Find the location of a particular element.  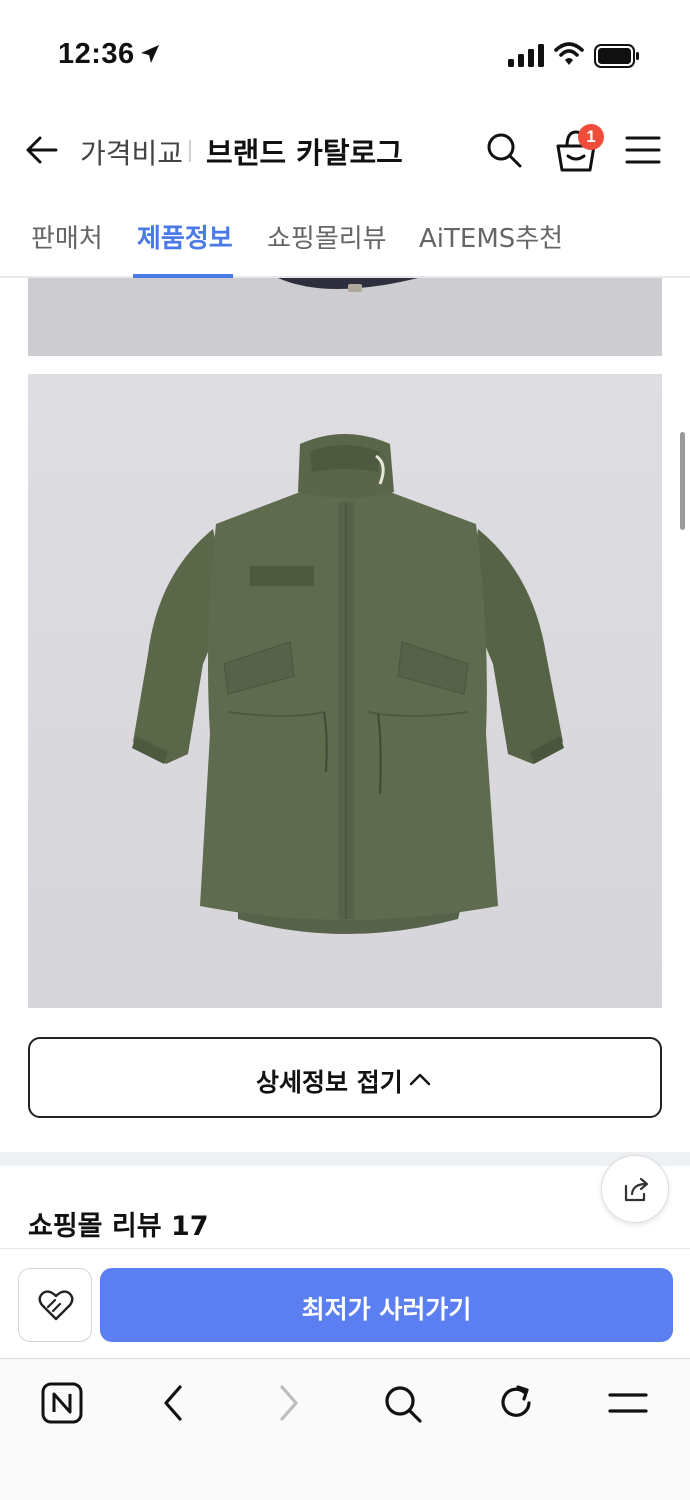

tab-sellers: 판매처 is located at coordinates (67, 236).